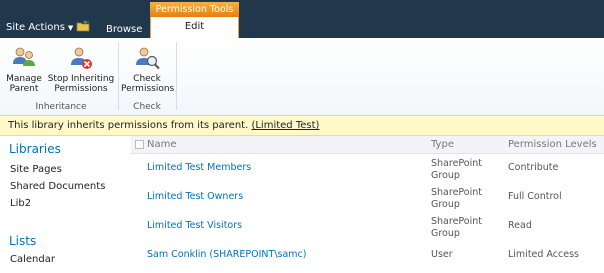 Image resolution: width=604 pixels, height=273 pixels. I want to click on inheritance-group-label: Inheritance, so click(61, 107).